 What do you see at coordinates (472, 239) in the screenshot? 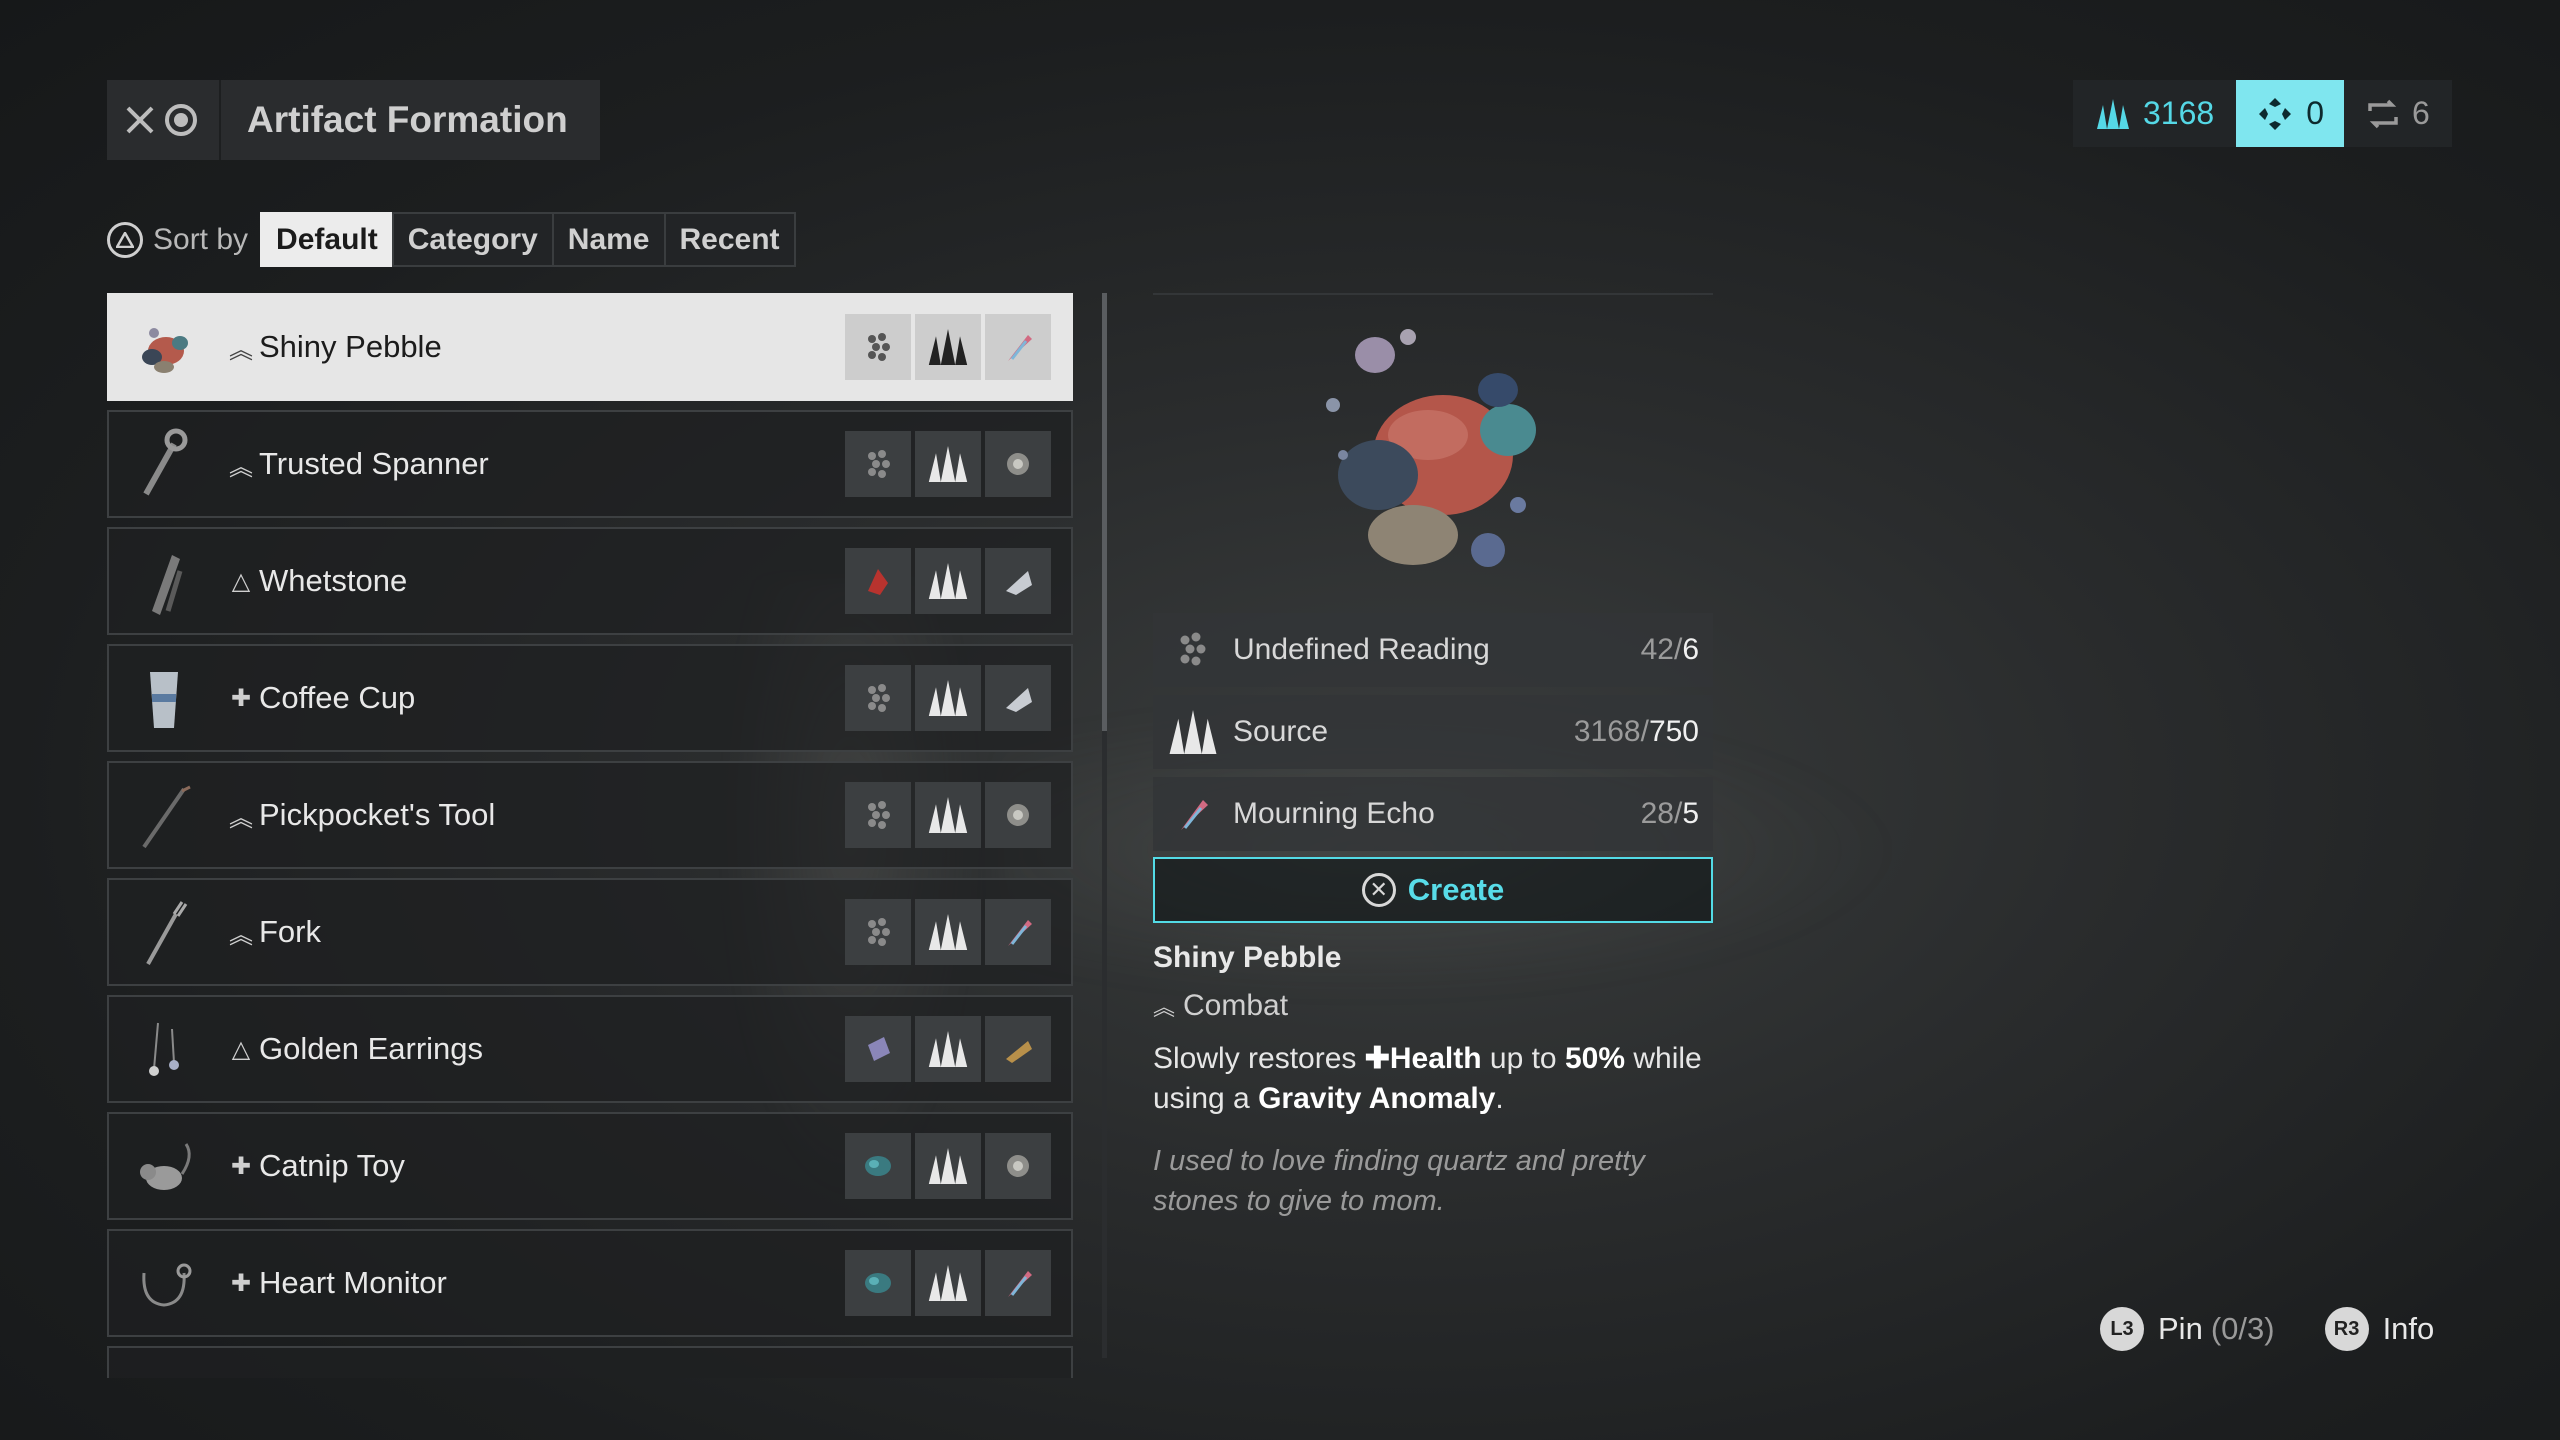
I see `sort-option-category: Category` at bounding box center [472, 239].